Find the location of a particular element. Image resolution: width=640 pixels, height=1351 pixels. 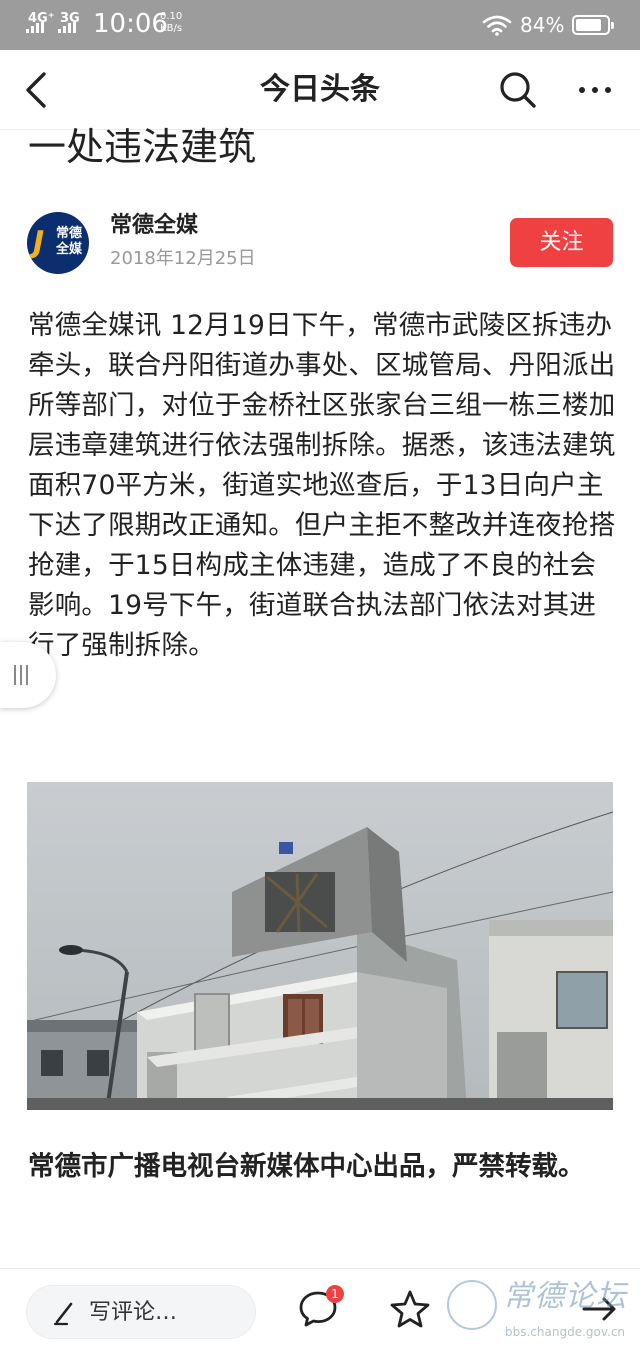

network-speed-value: 0.10 is located at coordinates (171, 16).